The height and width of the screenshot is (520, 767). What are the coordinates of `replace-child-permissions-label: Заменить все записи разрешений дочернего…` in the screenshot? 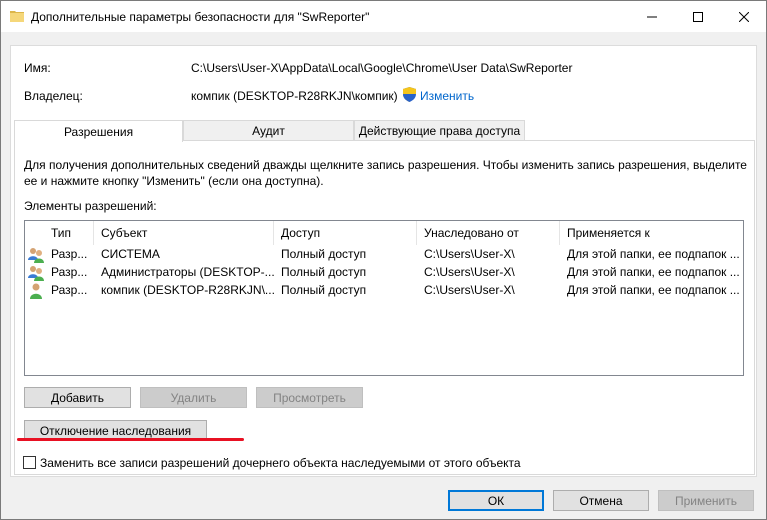 It's located at (280, 463).